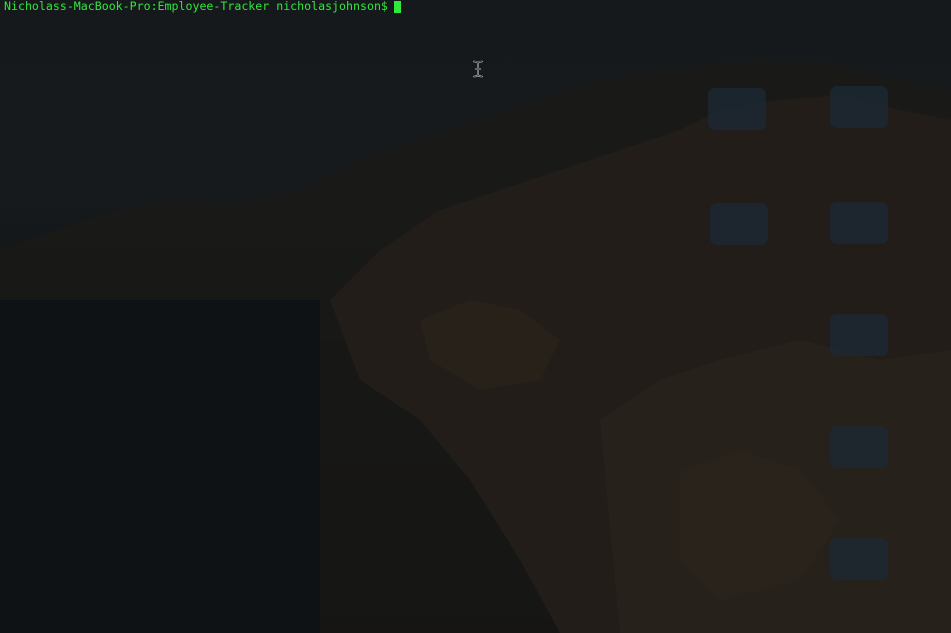 The width and height of the screenshot is (951, 633). What do you see at coordinates (397, 7) in the screenshot?
I see `text-cursor` at bounding box center [397, 7].